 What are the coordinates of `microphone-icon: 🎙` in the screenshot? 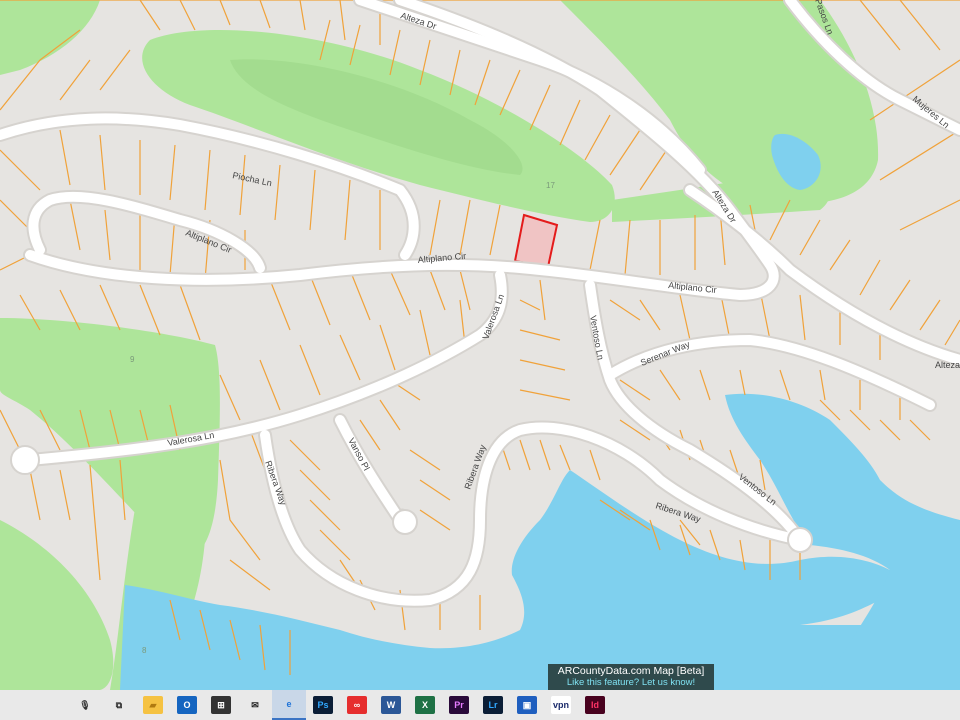 It's located at (85, 704).